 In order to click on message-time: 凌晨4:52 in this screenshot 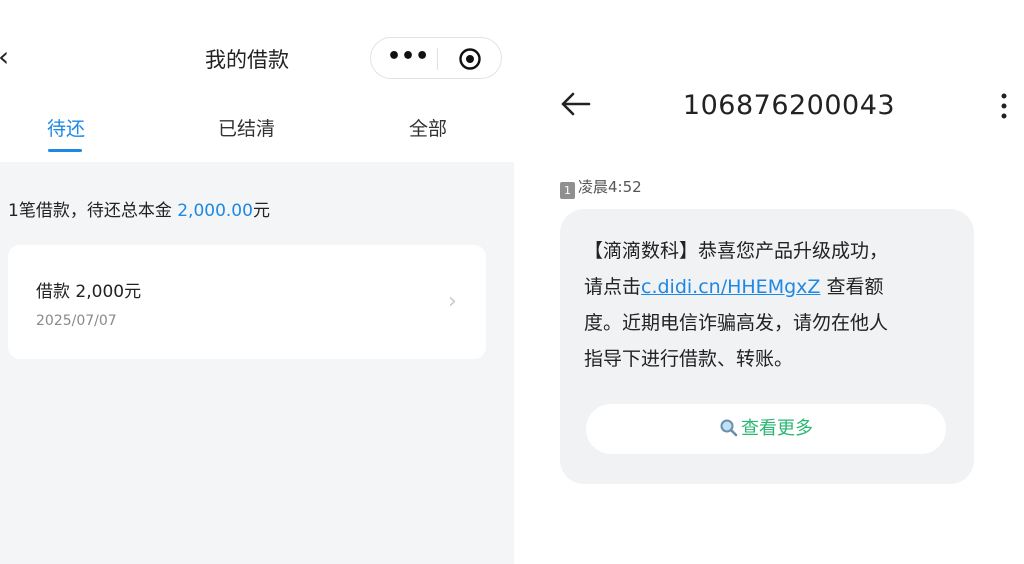, I will do `click(610, 187)`.